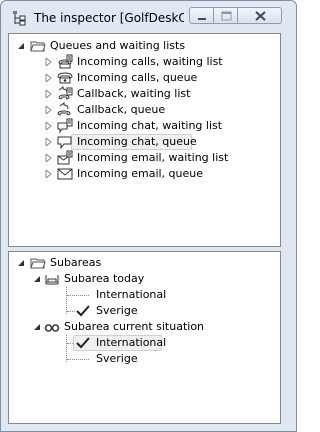  Describe the element at coordinates (137, 141) in the screenshot. I see `tree-node-label: Incoming chat, queue` at that location.